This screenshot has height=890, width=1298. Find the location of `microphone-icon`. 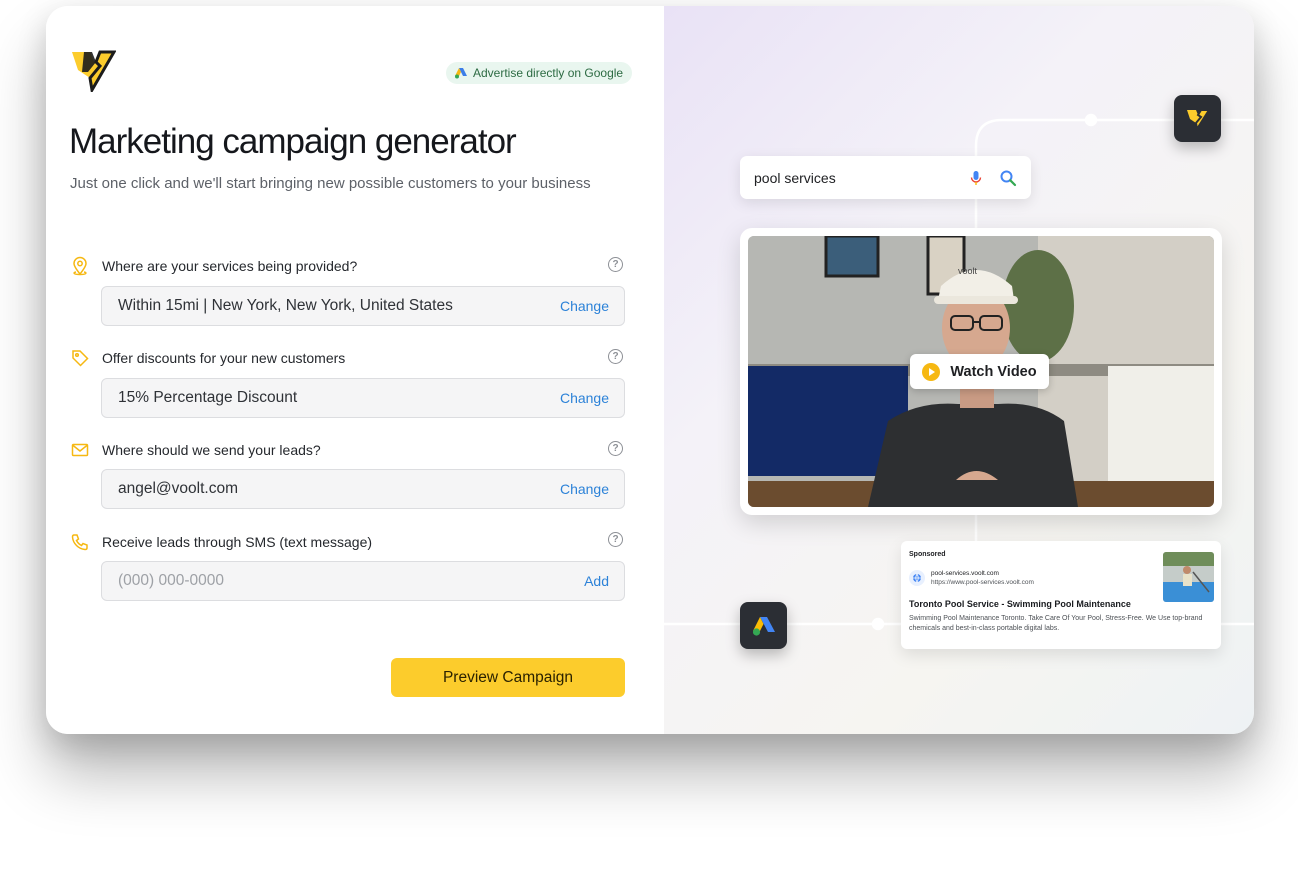

microphone-icon is located at coordinates (976, 177).